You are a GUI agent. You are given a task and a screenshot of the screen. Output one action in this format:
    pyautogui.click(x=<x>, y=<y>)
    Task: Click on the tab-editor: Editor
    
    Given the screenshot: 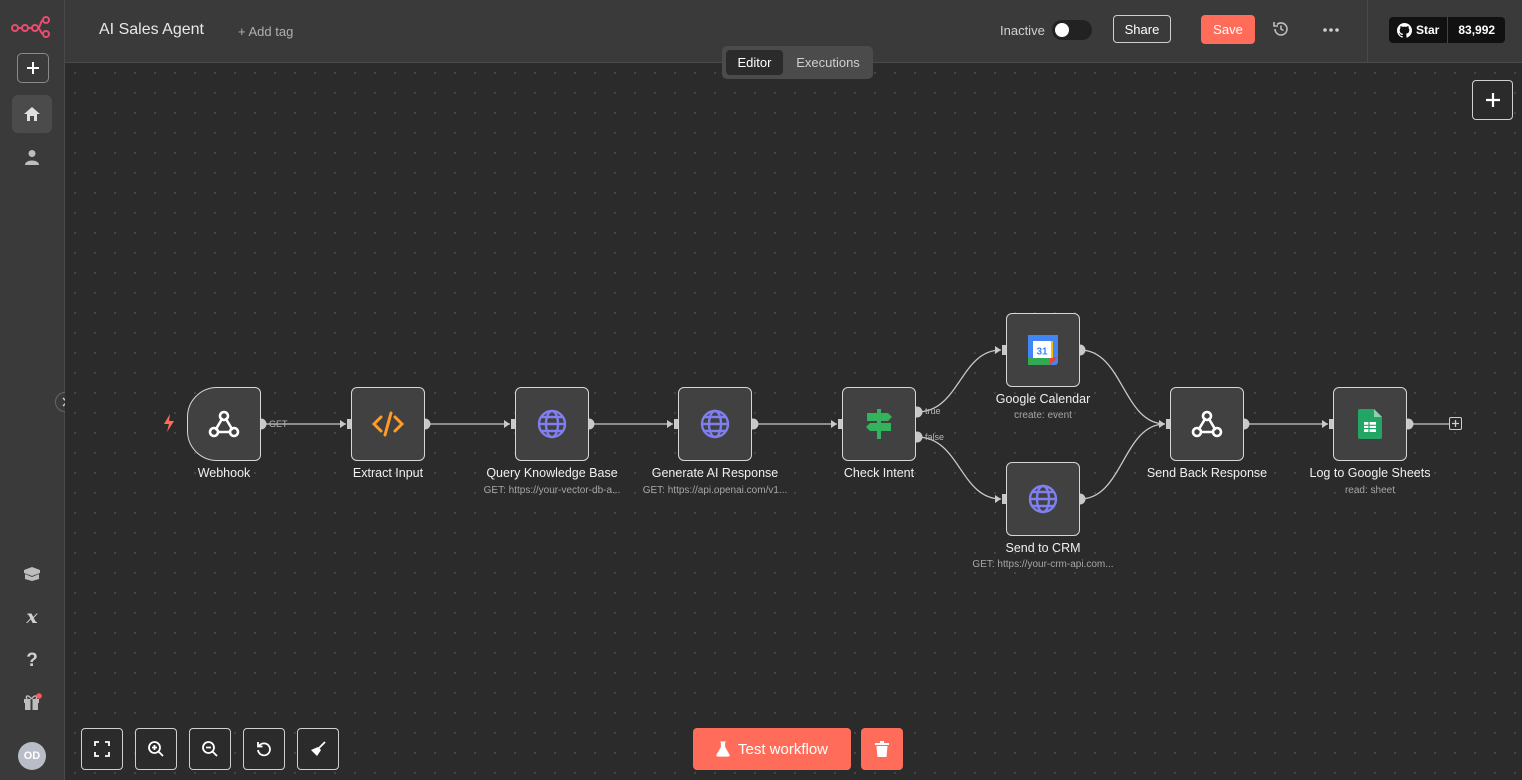 What is the action you would take?
    pyautogui.click(x=754, y=62)
    